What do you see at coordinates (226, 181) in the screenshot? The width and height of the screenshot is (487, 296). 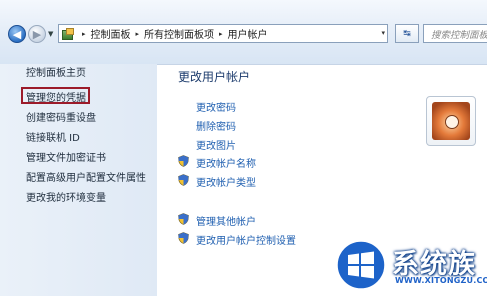 I see `change-account-type-link: 更改帐户类型` at bounding box center [226, 181].